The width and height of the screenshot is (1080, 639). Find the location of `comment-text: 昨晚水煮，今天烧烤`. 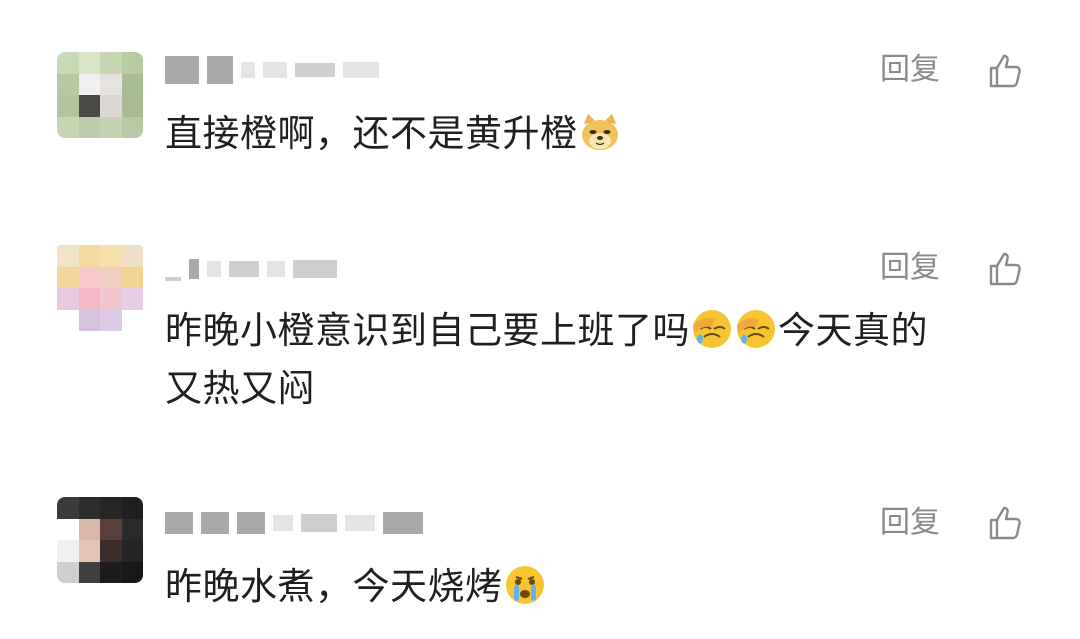

comment-text: 昨晚水煮，今天烧烤 is located at coordinates (595, 587).